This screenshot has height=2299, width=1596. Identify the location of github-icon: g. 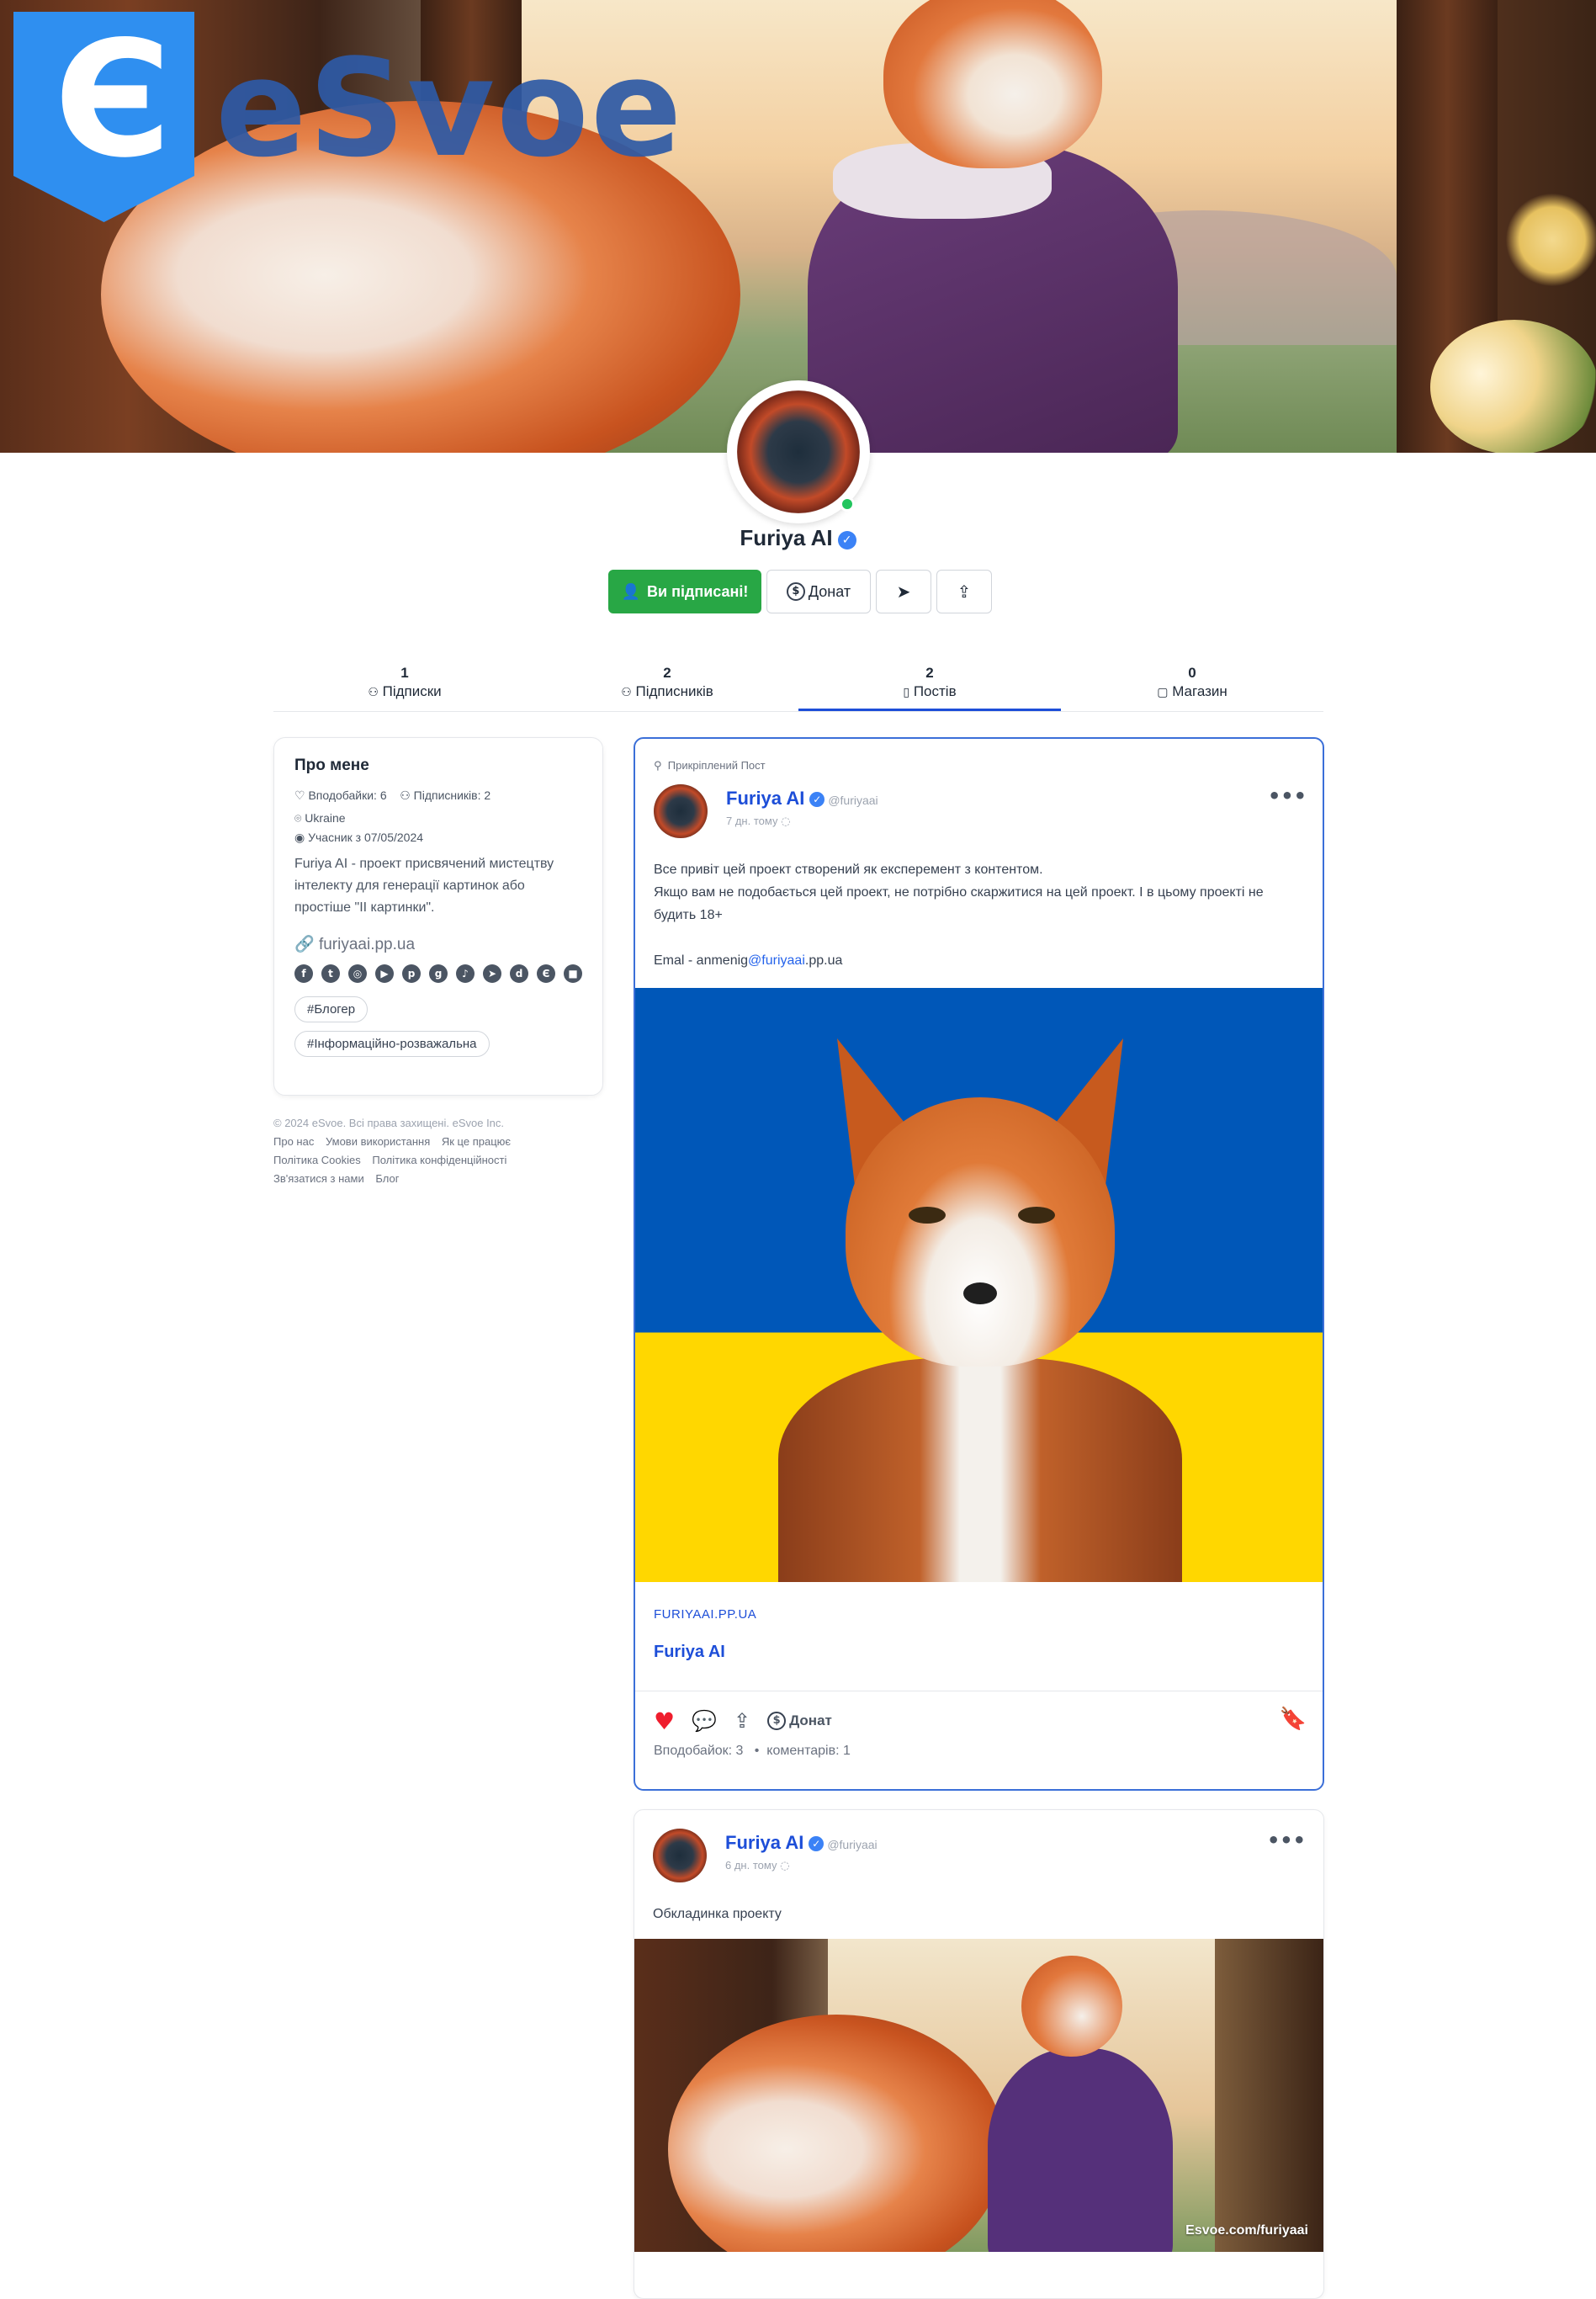
(439, 973).